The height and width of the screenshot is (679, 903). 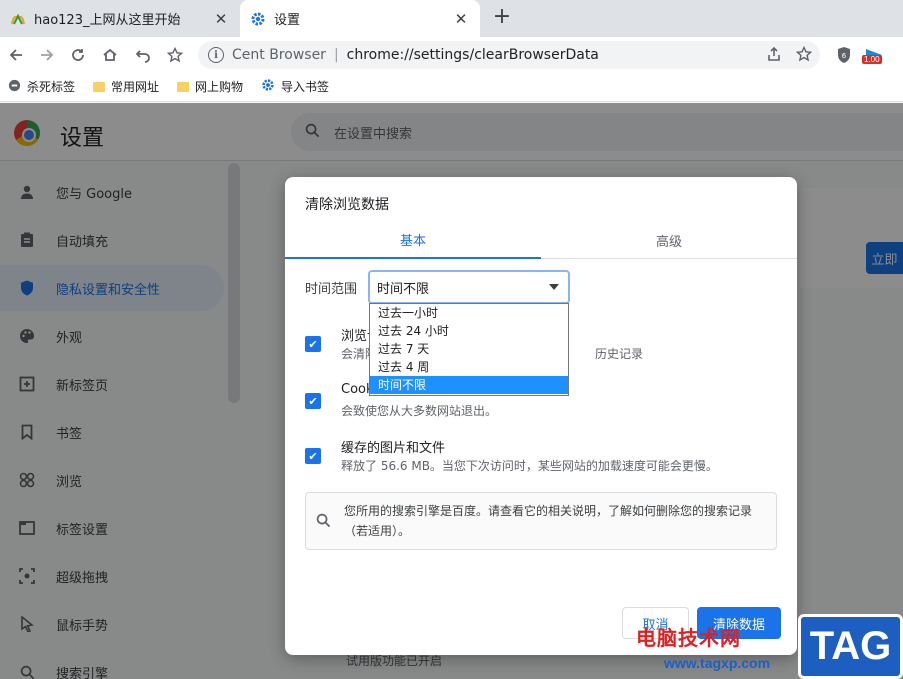 What do you see at coordinates (469, 313) in the screenshot?
I see `option-last-hour: 过去一小时` at bounding box center [469, 313].